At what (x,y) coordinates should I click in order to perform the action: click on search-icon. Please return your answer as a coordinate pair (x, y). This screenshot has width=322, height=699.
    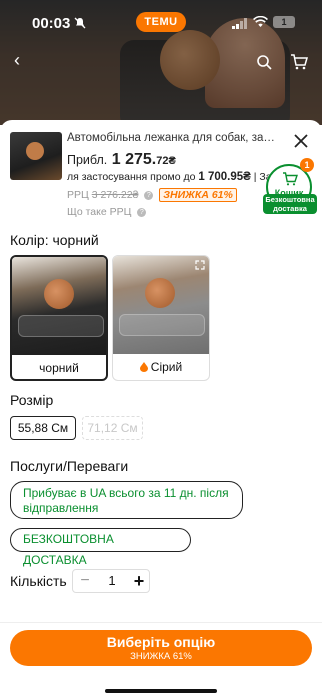
    Looking at the image, I should click on (264, 62).